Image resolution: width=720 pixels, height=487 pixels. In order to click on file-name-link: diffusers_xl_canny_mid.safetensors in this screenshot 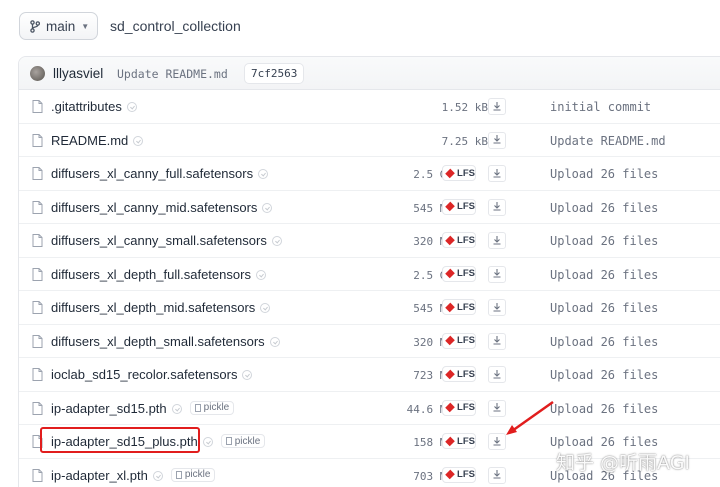, I will do `click(154, 207)`.